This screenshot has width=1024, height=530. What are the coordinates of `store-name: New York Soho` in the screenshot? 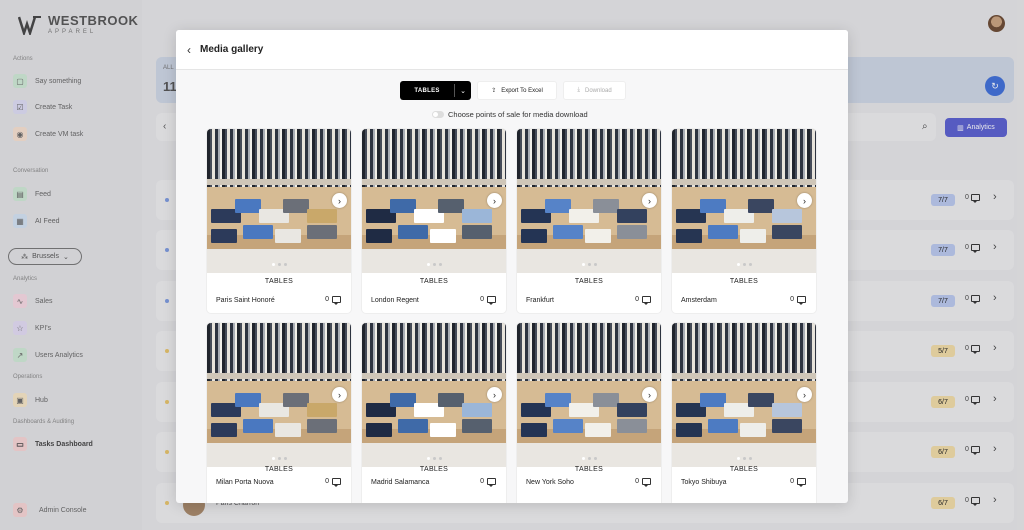 It's located at (550, 482).